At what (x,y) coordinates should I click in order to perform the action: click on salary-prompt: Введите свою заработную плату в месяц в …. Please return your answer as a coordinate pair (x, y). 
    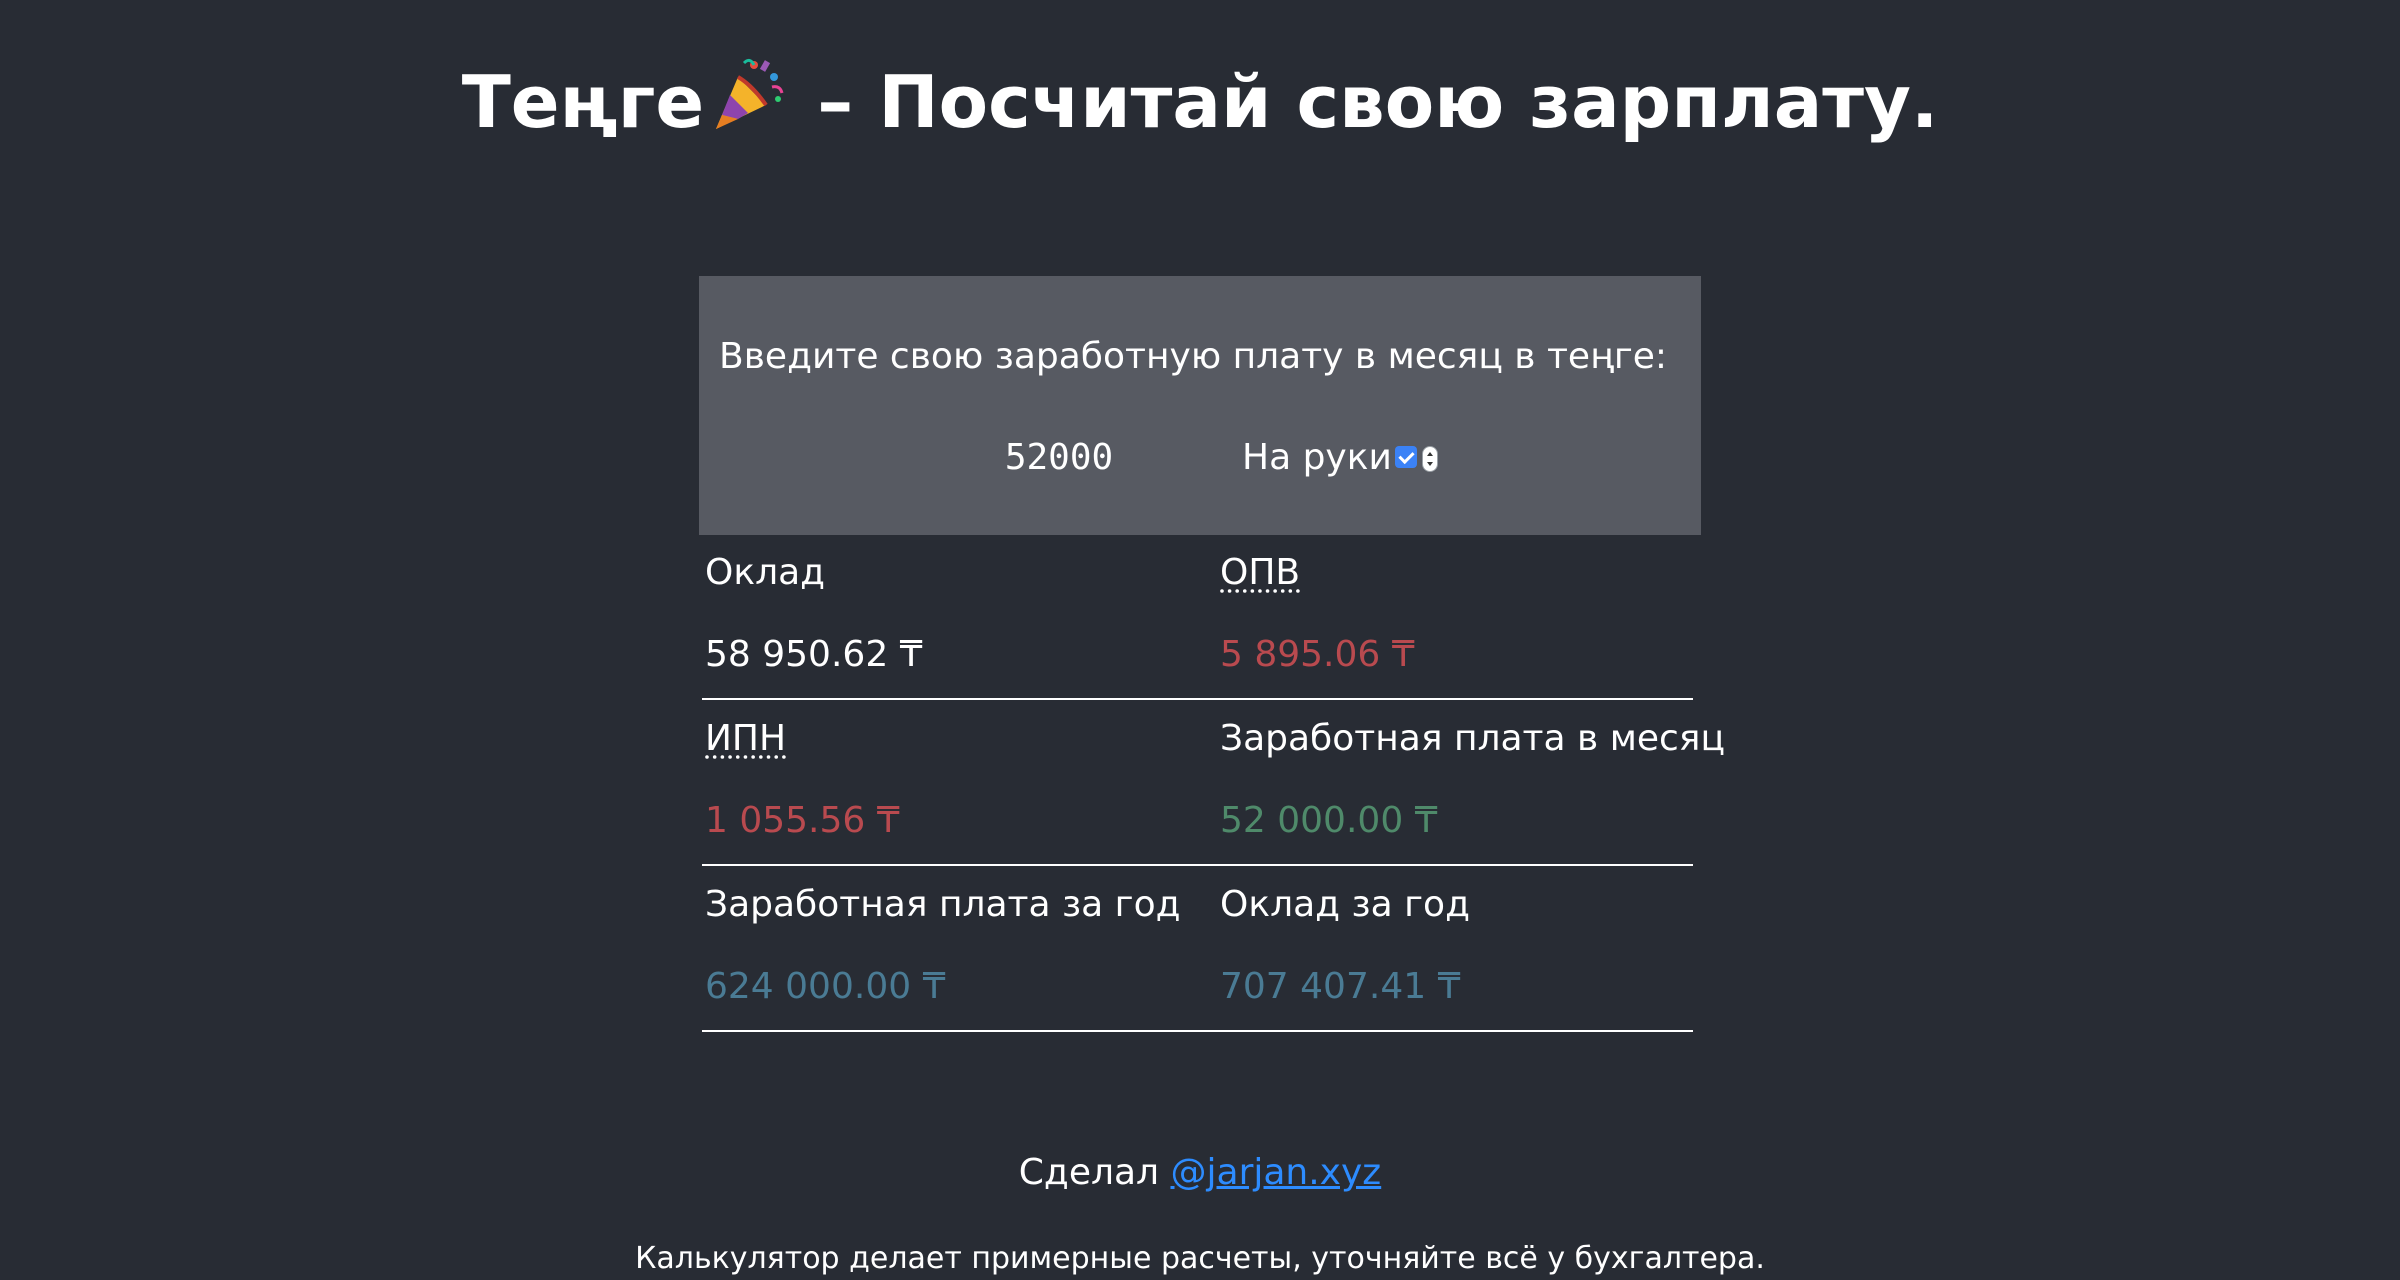
    Looking at the image, I should click on (1193, 356).